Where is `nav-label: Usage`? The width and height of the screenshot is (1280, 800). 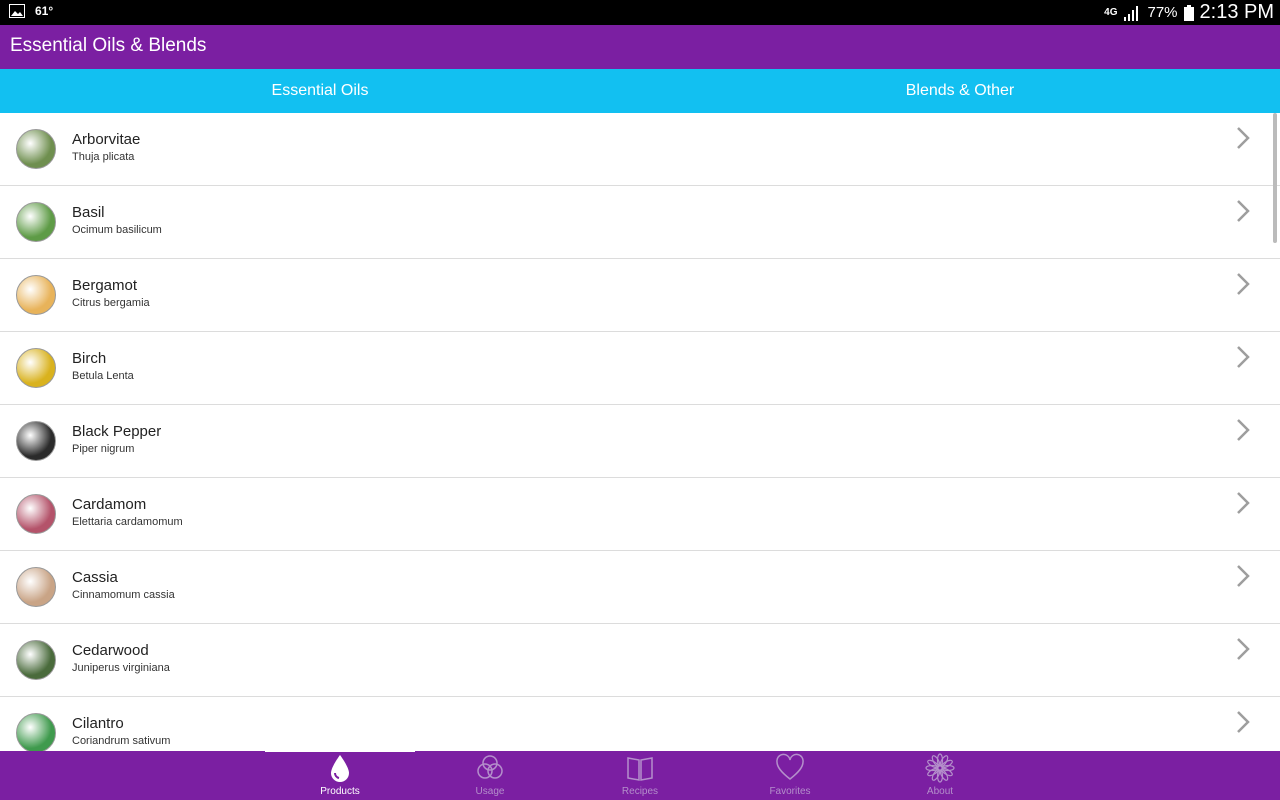 nav-label: Usage is located at coordinates (490, 791).